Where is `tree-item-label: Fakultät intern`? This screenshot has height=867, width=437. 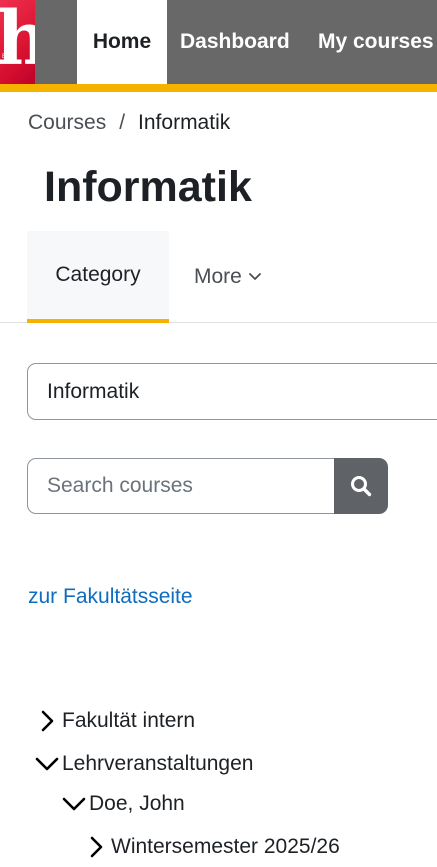 tree-item-label: Fakultät intern is located at coordinates (129, 720).